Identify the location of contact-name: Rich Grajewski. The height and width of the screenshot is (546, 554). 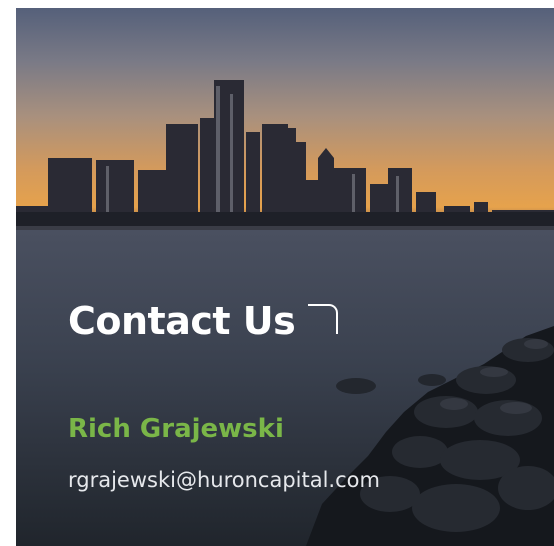
(176, 429).